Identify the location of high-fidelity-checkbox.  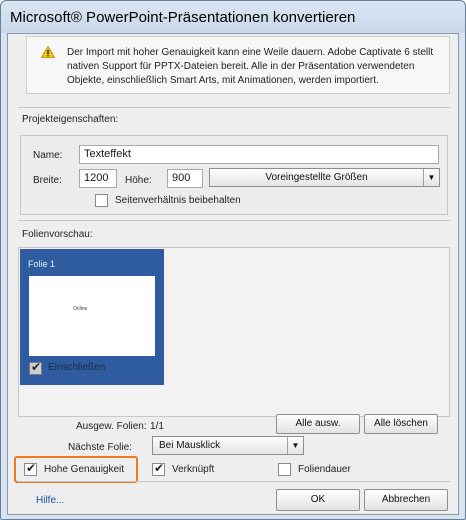
(30, 468).